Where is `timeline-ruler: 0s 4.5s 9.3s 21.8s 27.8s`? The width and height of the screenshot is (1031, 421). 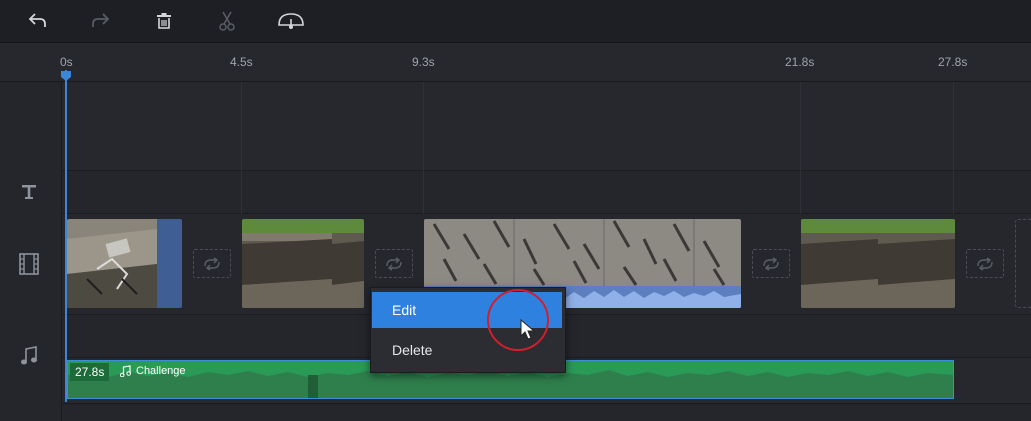
timeline-ruler: 0s 4.5s 9.3s 21.8s 27.8s is located at coordinates (515, 62).